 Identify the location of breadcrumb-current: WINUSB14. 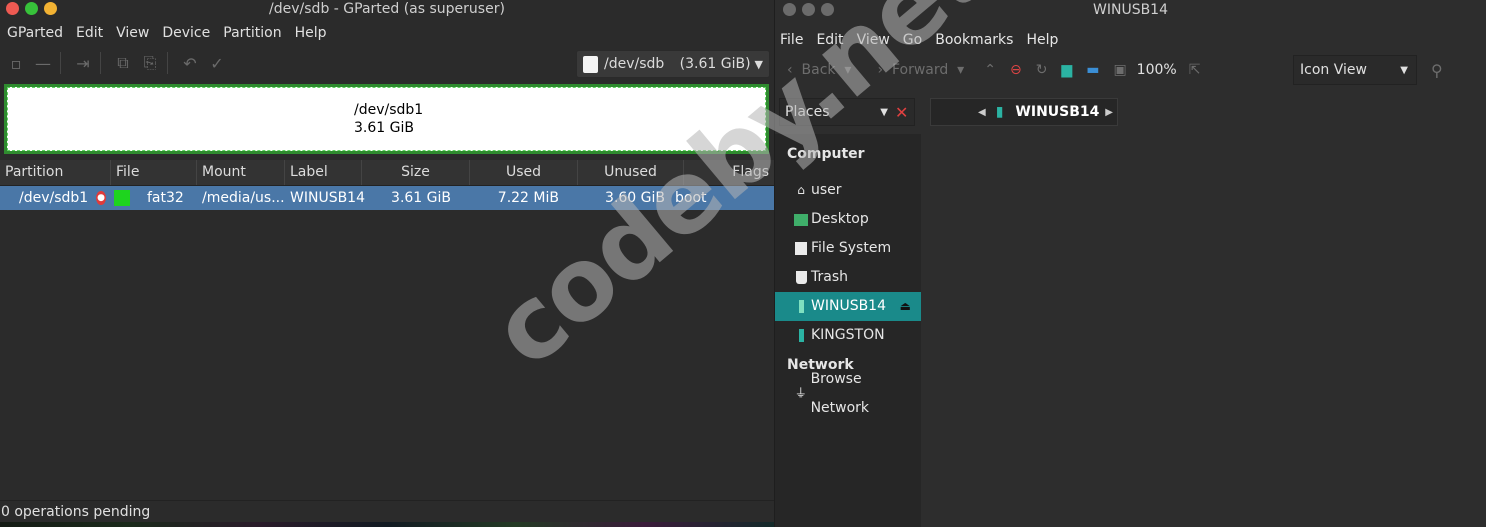
(1057, 112).